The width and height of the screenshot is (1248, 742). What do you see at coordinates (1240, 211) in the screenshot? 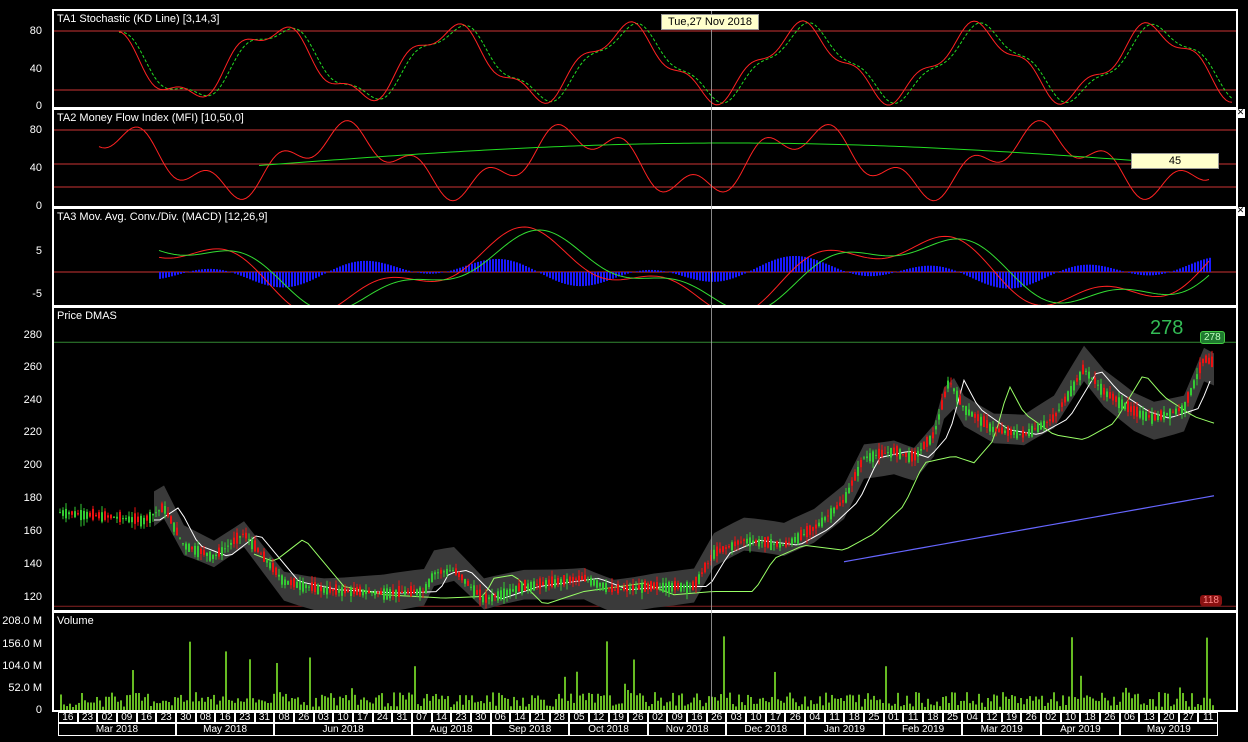
I see `macd-close-icon: ✕` at bounding box center [1240, 211].